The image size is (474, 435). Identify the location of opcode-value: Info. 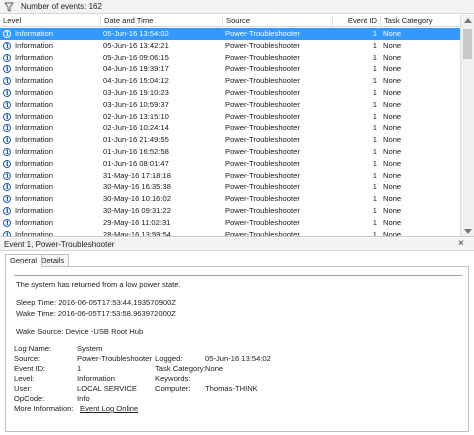
(83, 398).